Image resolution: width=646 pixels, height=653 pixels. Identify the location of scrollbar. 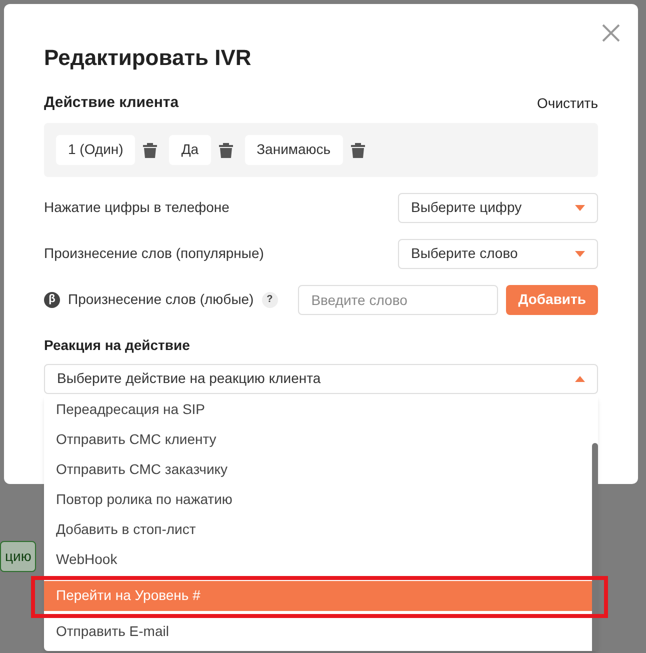
(595, 546).